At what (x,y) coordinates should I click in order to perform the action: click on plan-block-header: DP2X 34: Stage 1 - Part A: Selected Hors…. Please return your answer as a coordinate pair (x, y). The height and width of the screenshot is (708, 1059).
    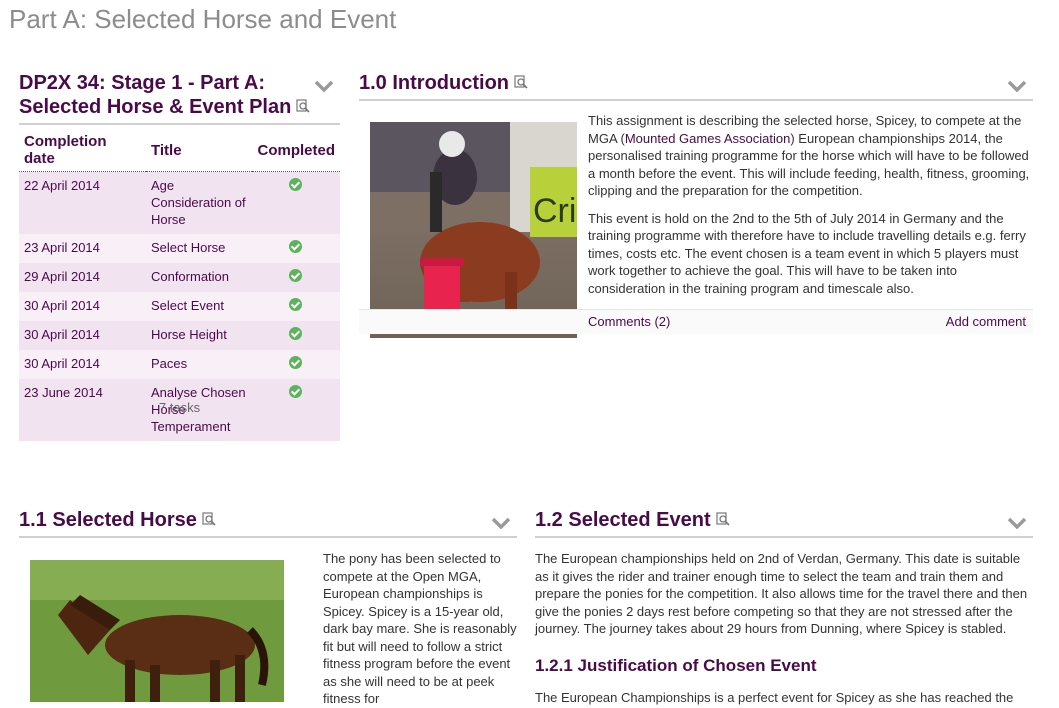
    Looking at the image, I should click on (179, 98).